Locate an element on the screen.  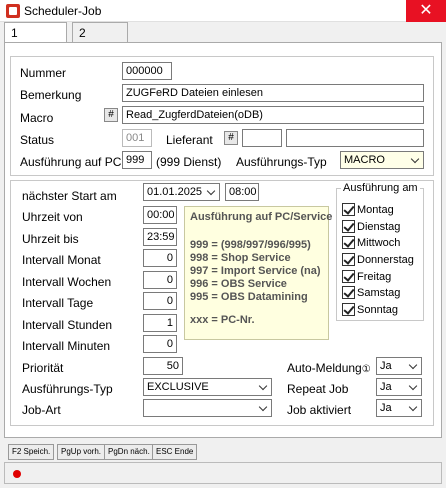
intervall-tage-input: 0 is located at coordinates (160, 301).